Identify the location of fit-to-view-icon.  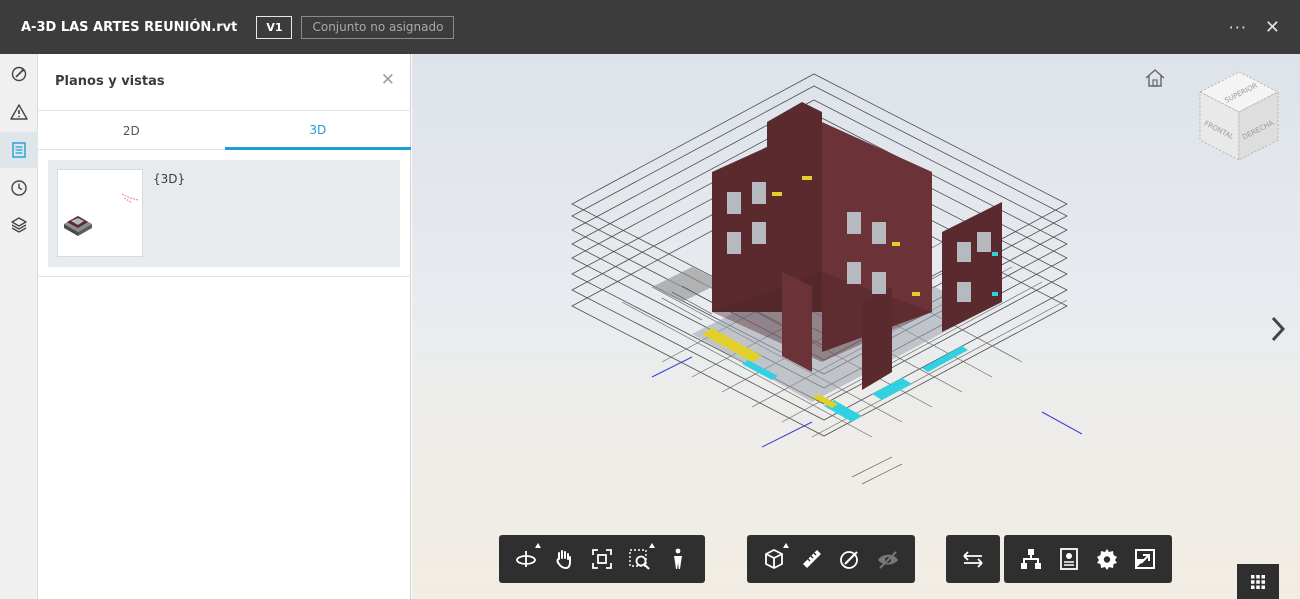
(602, 559).